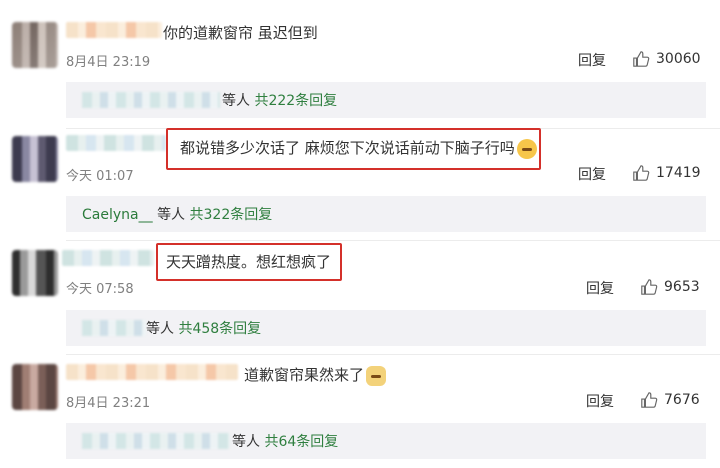 The image size is (720, 468). I want to click on like-count: 7676, so click(682, 400).